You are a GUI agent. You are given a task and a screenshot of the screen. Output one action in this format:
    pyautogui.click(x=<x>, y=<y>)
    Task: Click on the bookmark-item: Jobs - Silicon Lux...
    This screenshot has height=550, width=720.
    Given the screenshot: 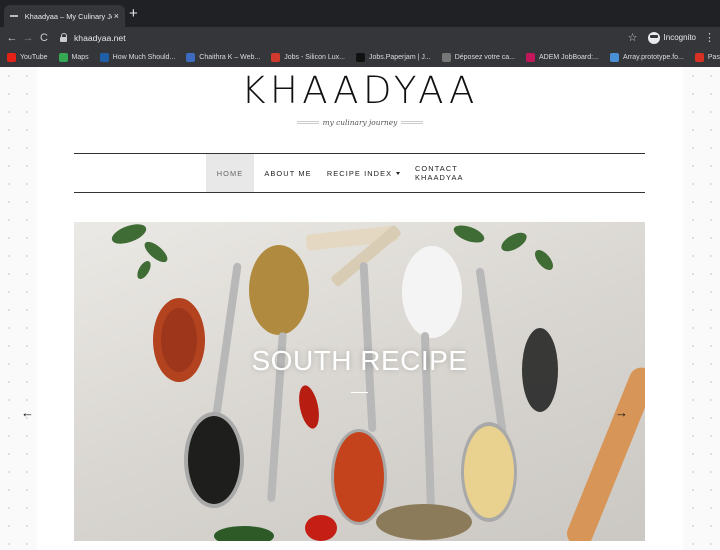 What is the action you would take?
    pyautogui.click(x=308, y=57)
    